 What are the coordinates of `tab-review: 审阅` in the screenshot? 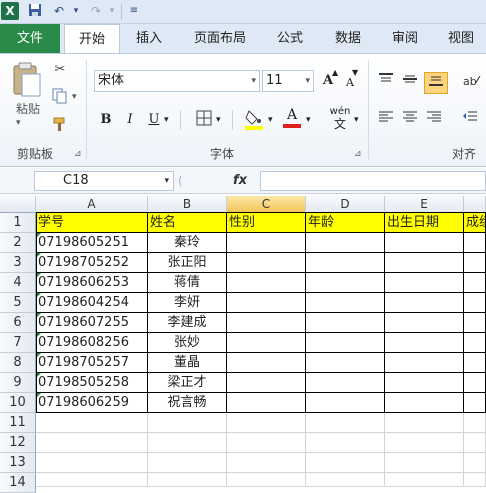 It's located at (405, 38).